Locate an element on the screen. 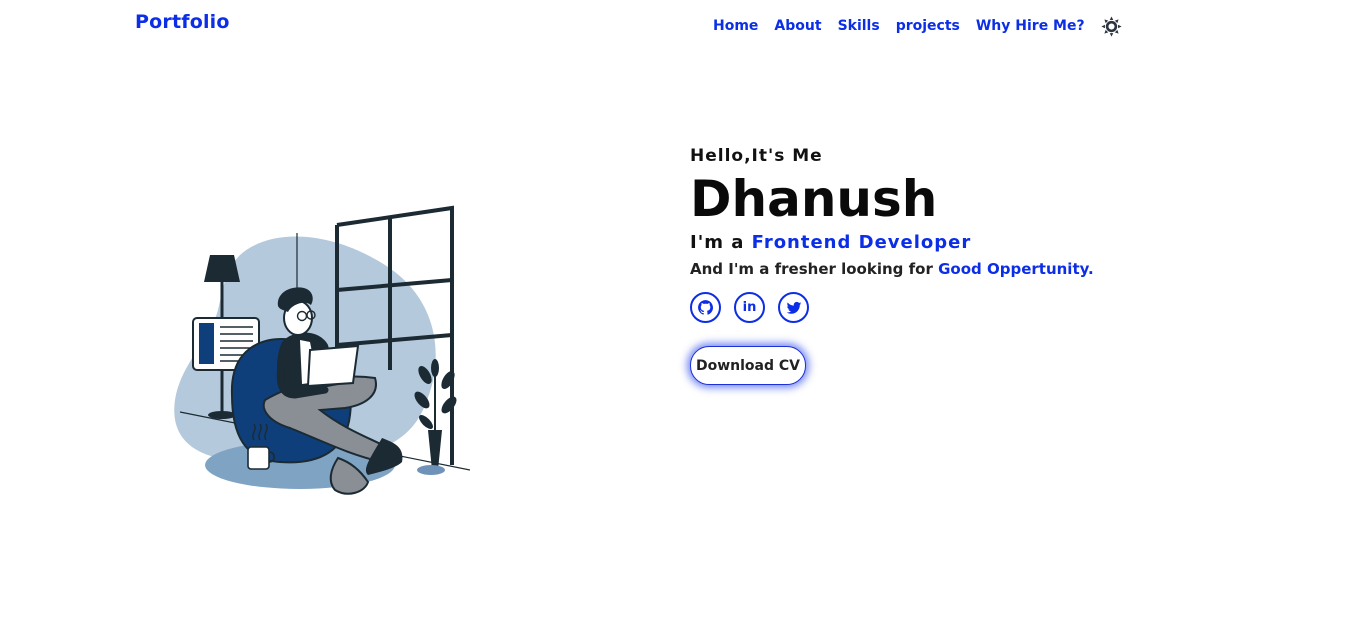 Image resolution: width=1345 pixels, height=636 pixels. role-line: I'm a Frontend Developer is located at coordinates (970, 242).